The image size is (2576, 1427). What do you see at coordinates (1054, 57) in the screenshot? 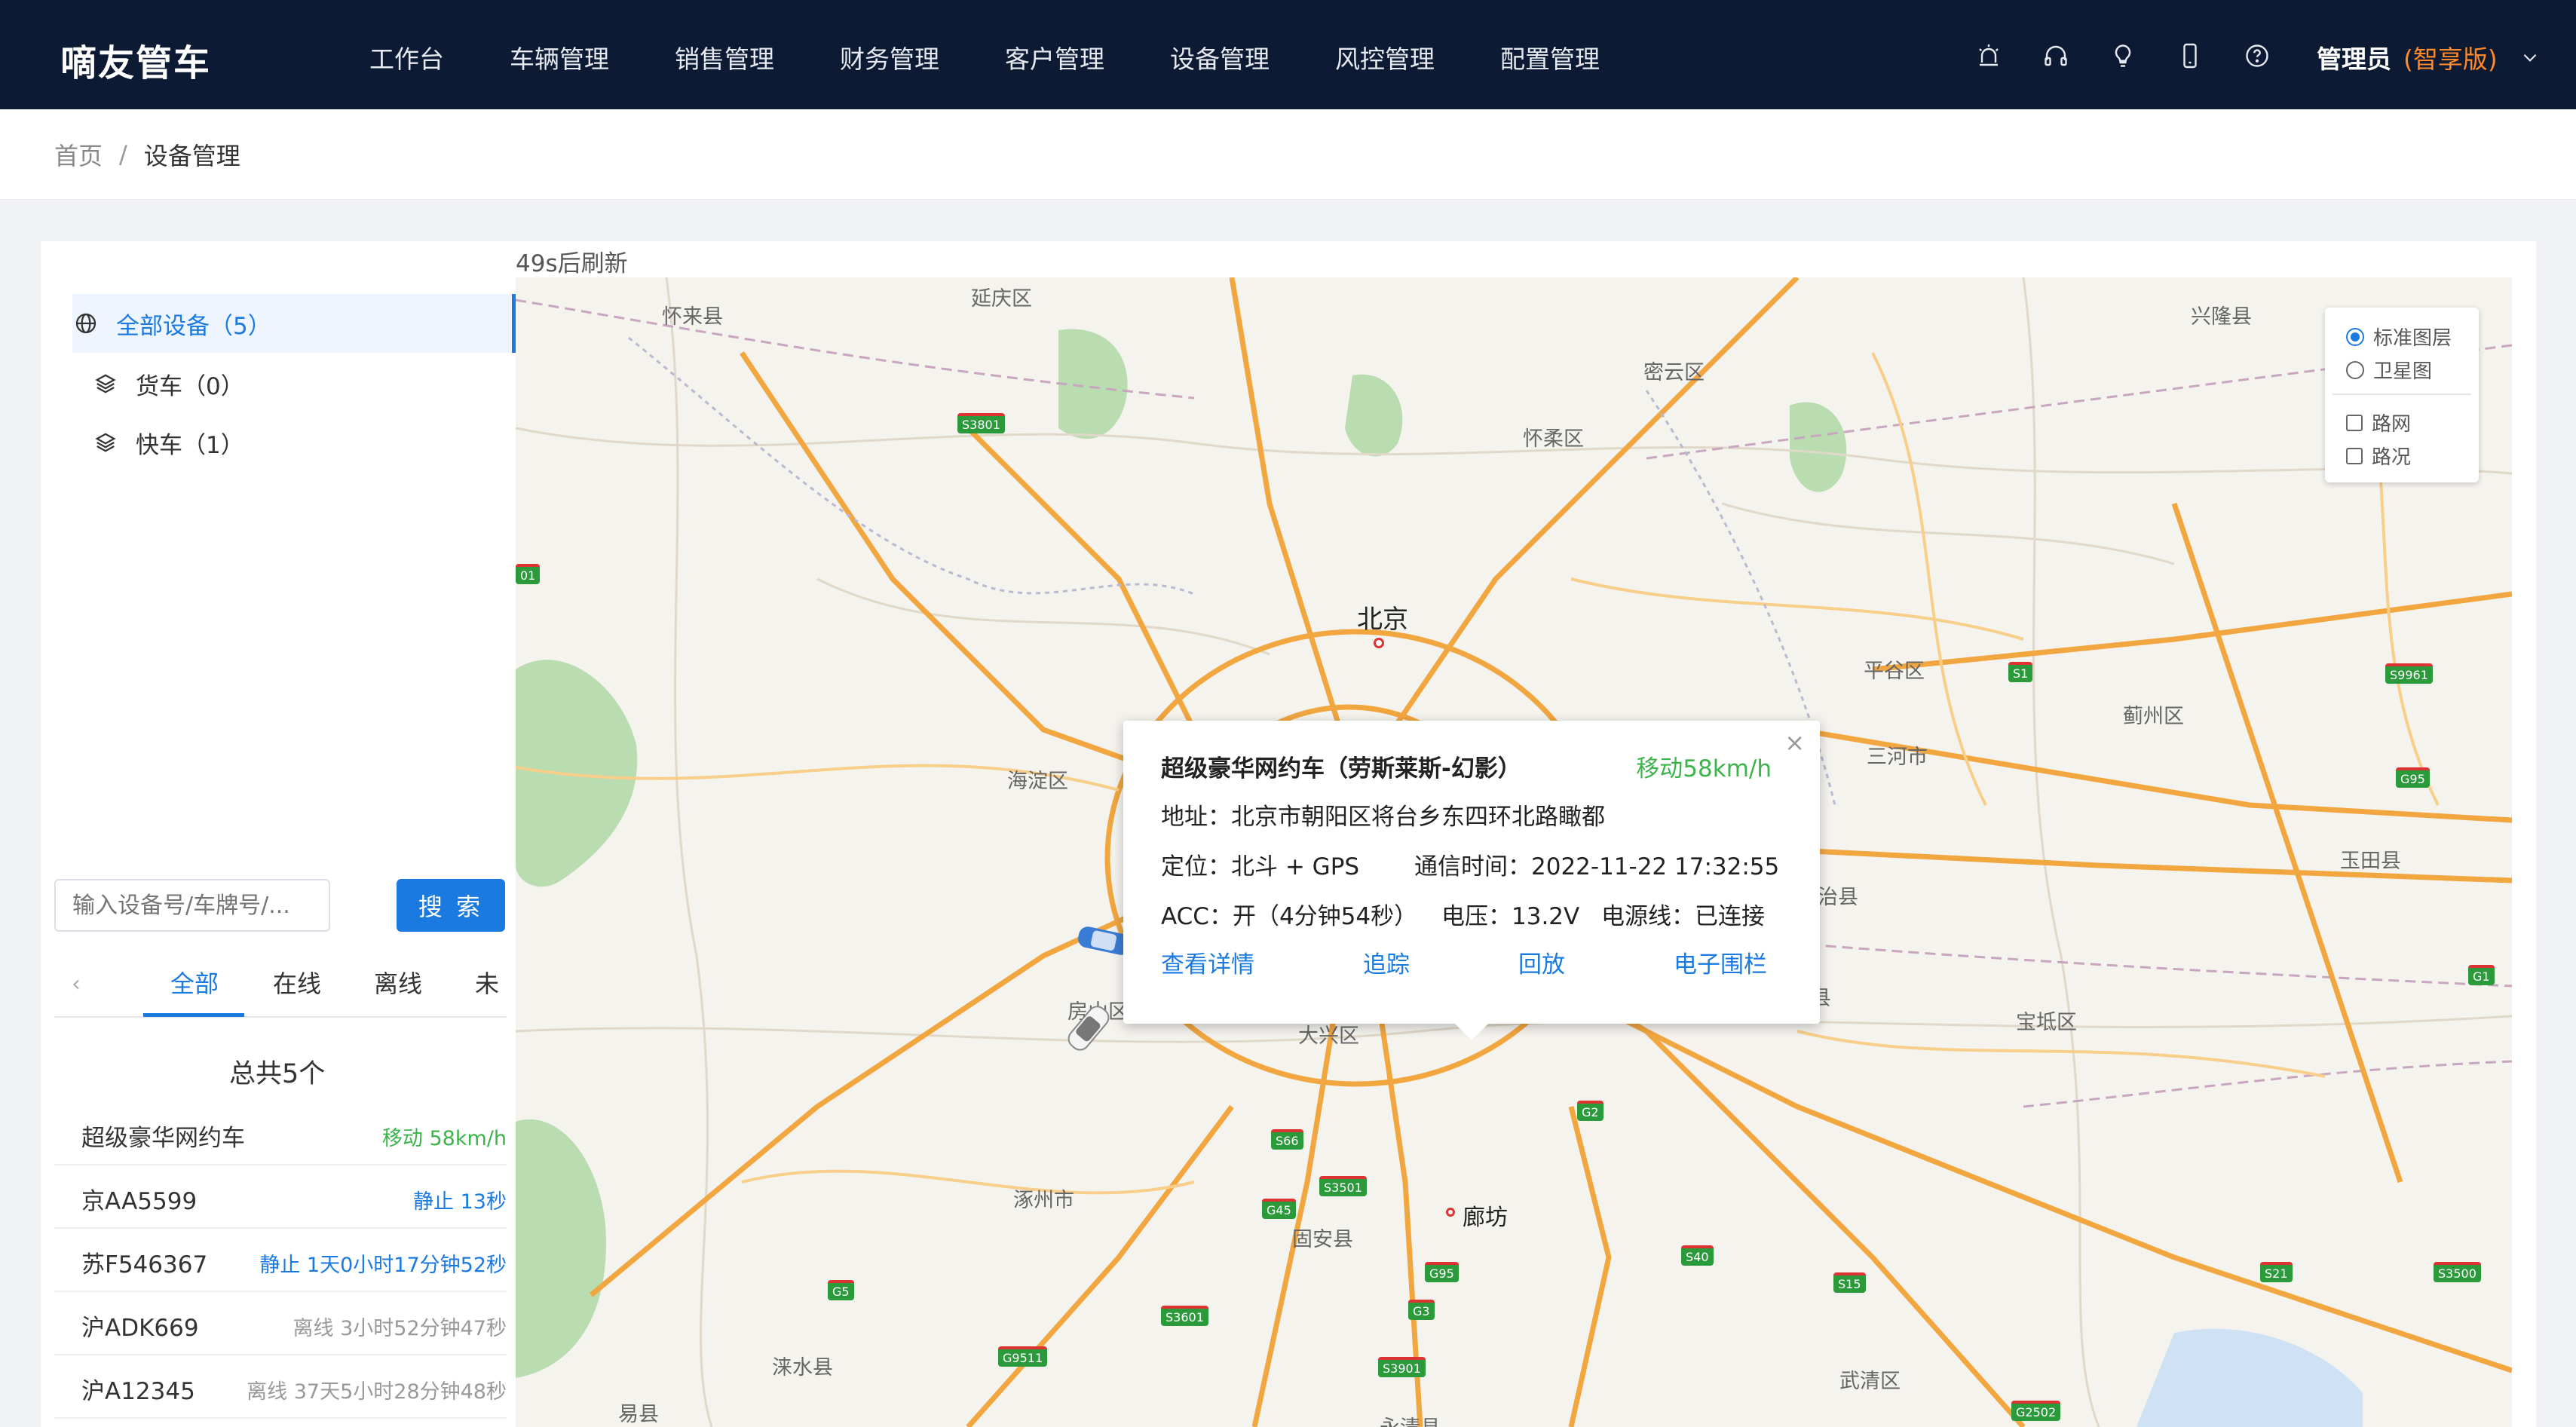
I see `nav-customer: 客户管理` at bounding box center [1054, 57].